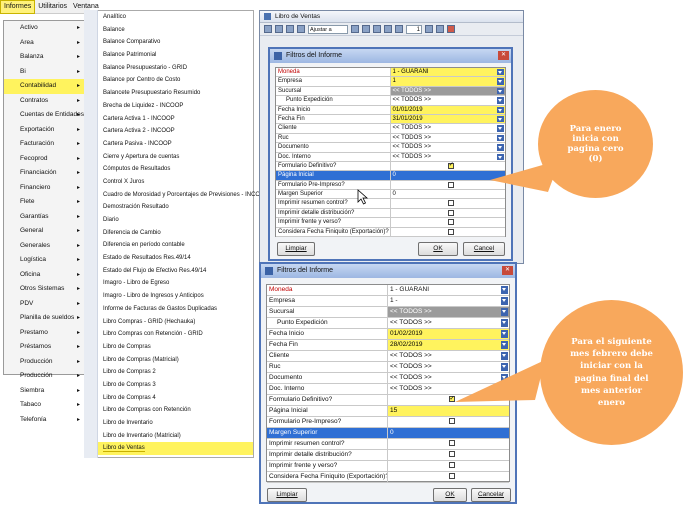  What do you see at coordinates (44, 275) in the screenshot?
I see `submenu-item: Oficina ▸` at bounding box center [44, 275].